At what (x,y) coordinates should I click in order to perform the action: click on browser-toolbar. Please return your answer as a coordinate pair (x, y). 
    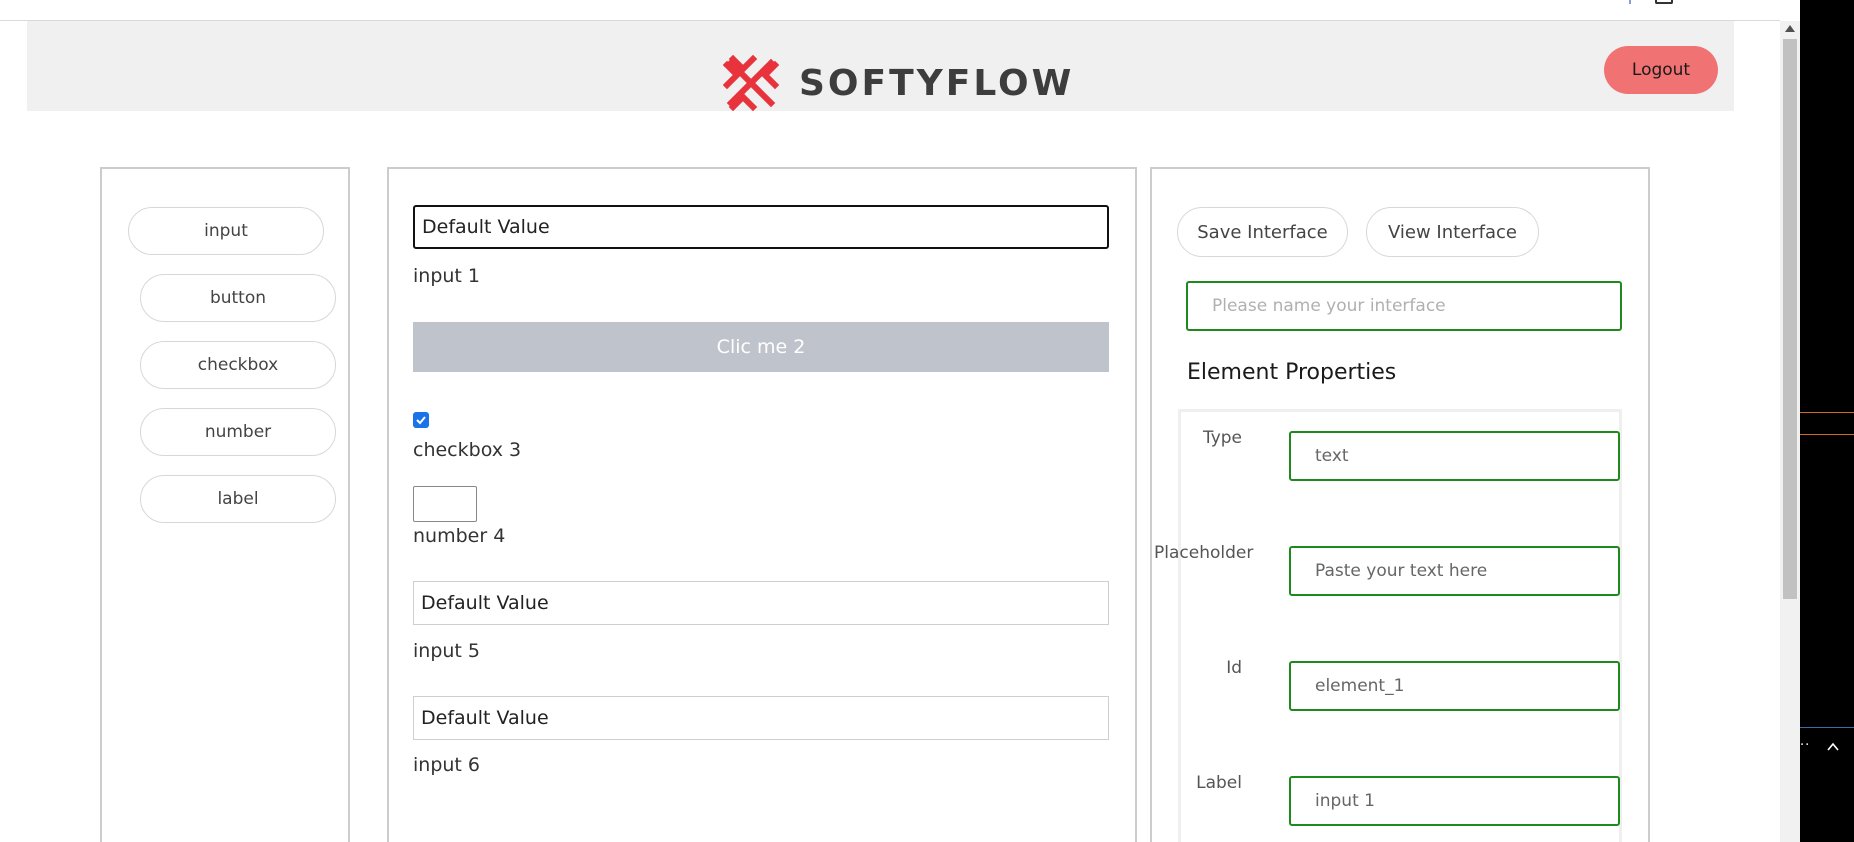
    Looking at the image, I should click on (890, 10).